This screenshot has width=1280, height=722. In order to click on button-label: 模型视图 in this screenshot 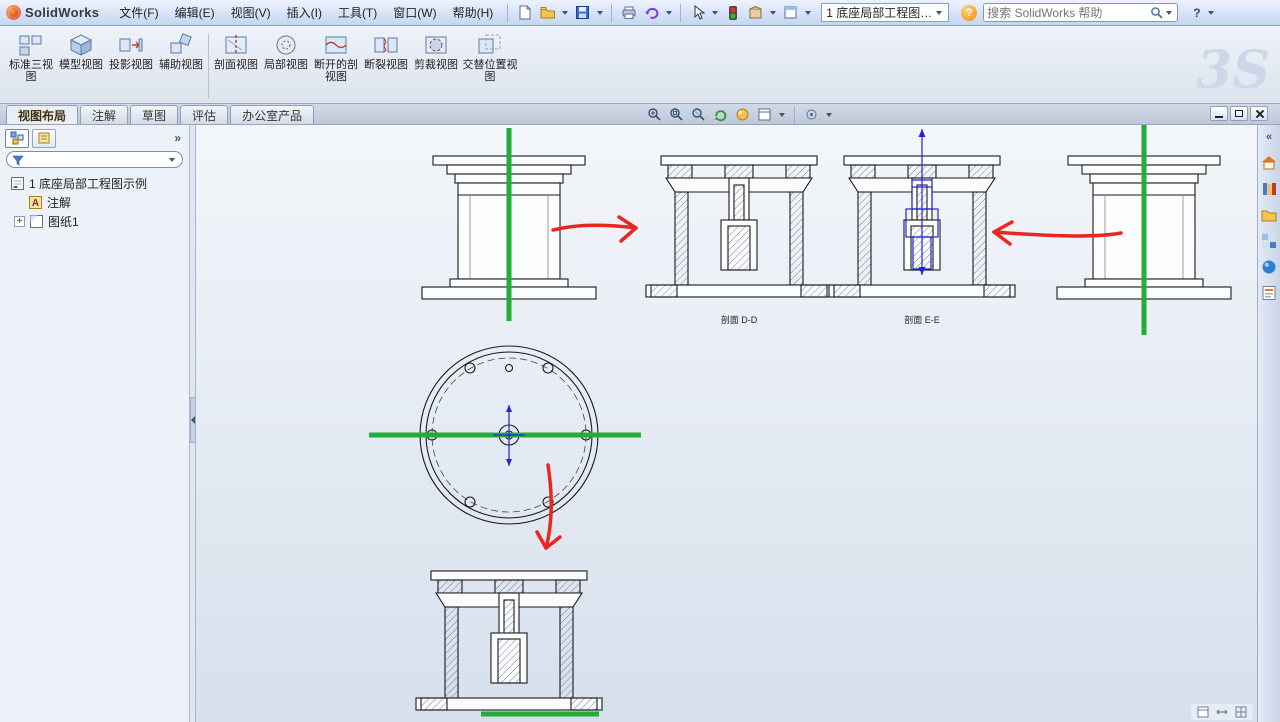, I will do `click(81, 65)`.